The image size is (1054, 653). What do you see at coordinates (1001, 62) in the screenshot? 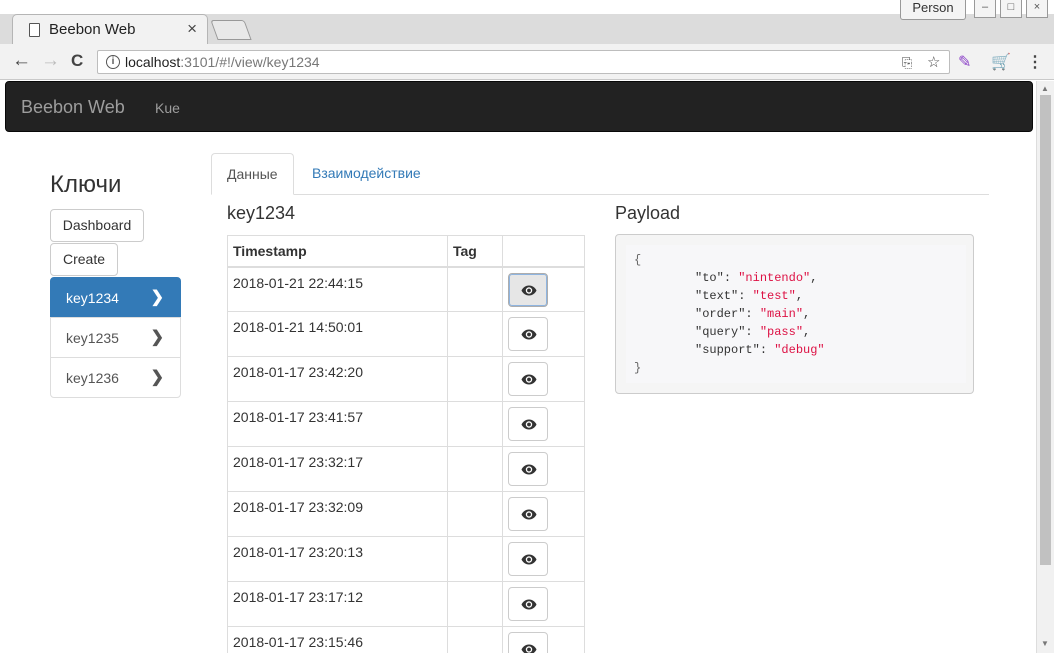
I see `cart-extension-icon: 🛒` at bounding box center [1001, 62].